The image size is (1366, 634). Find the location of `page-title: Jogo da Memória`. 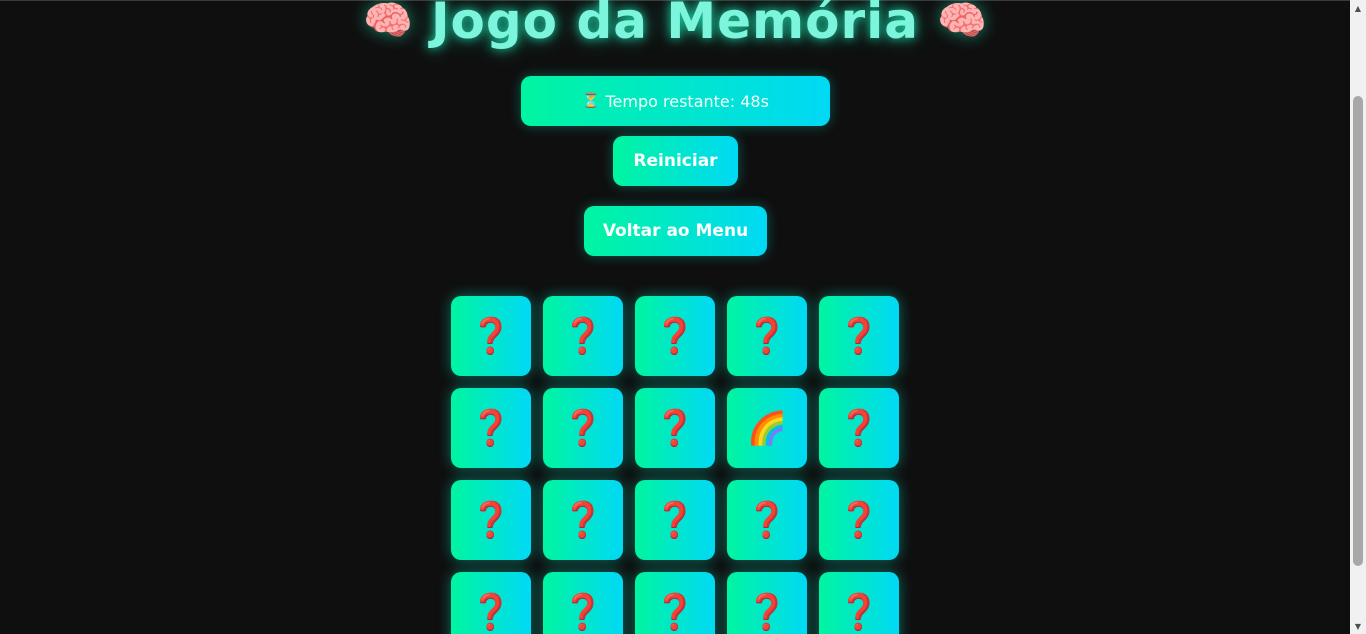

page-title: Jogo da Memória is located at coordinates (675, 25).